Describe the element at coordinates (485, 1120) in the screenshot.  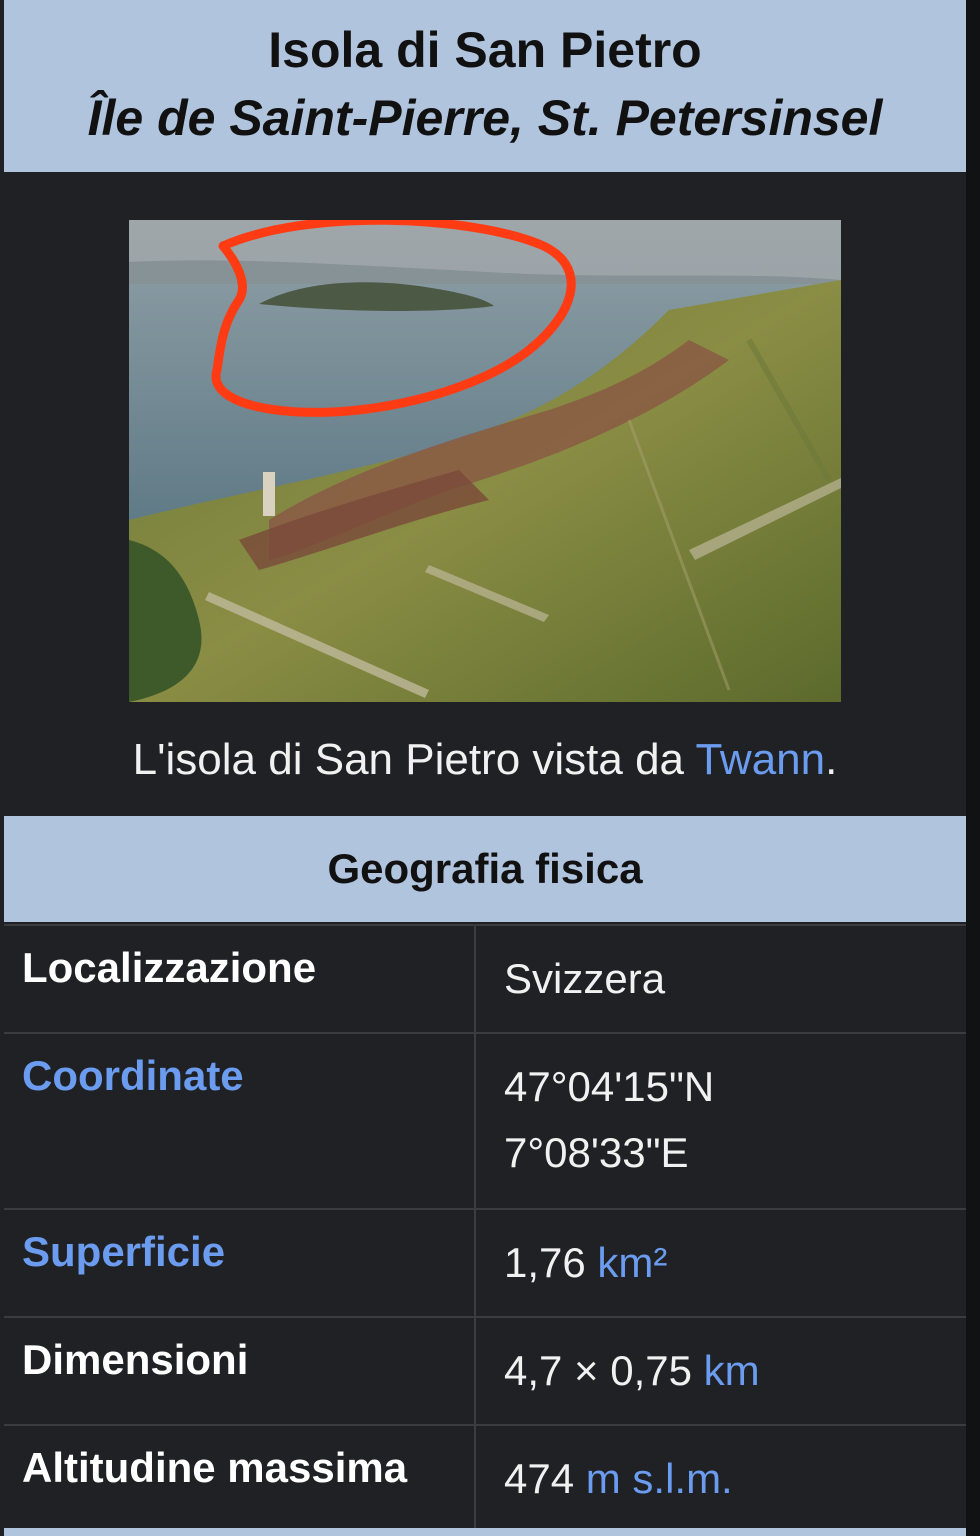
I see `row-coordinate: Coordinate 47°04'15"N 7°08'33"E` at that location.